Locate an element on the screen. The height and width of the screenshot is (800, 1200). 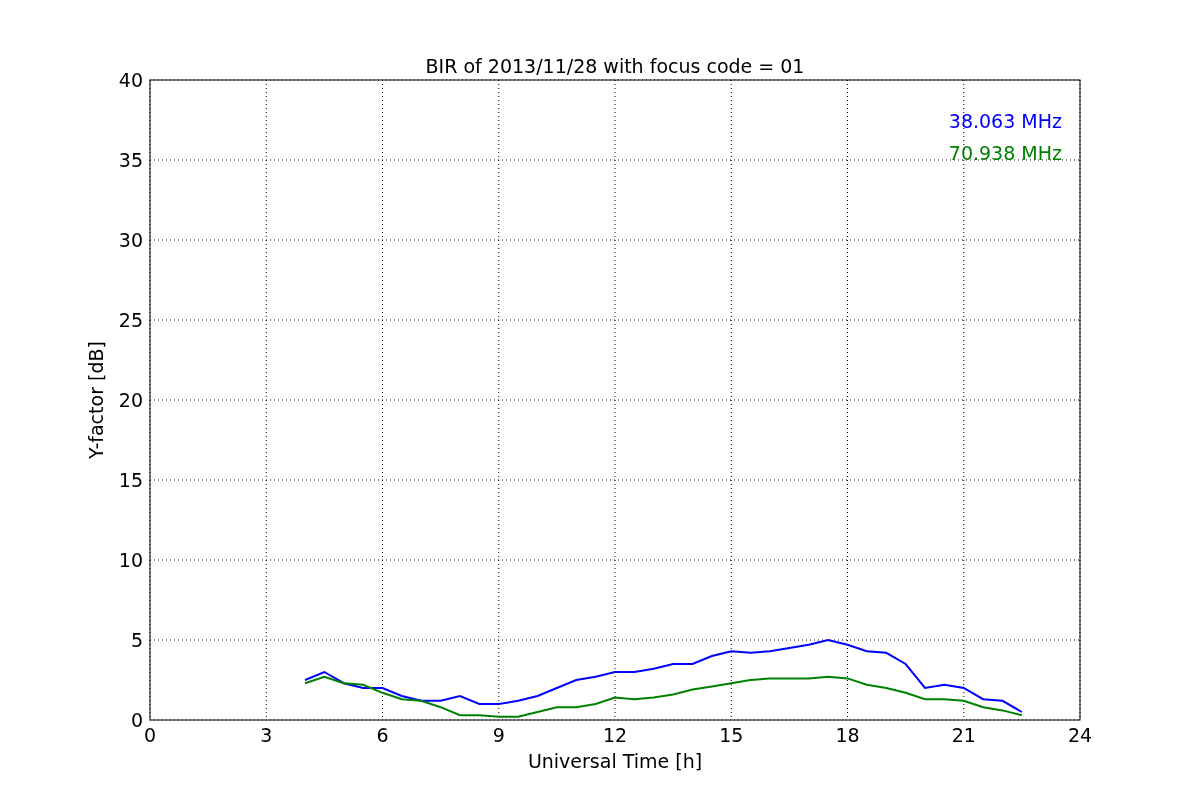
y-tick-label: 15 is located at coordinates (130, 480).